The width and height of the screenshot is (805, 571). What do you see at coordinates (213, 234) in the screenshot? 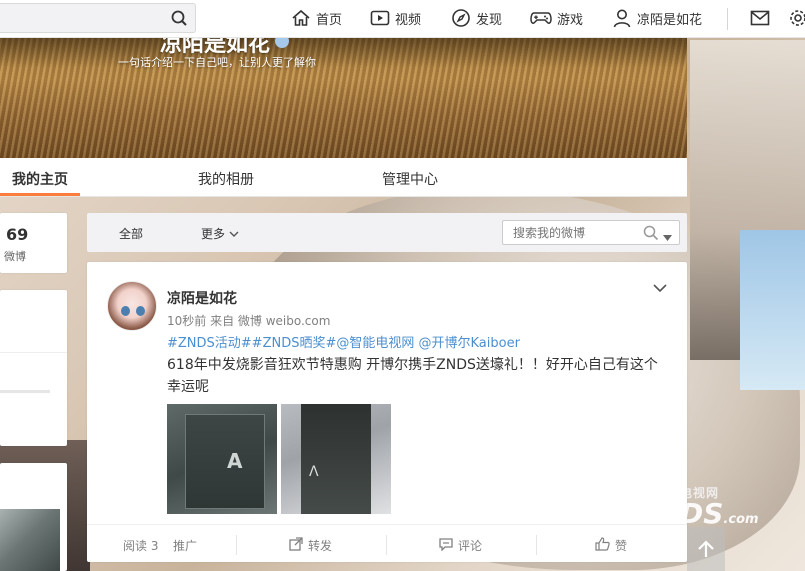
I see `filter-more-label: 更多` at bounding box center [213, 234].